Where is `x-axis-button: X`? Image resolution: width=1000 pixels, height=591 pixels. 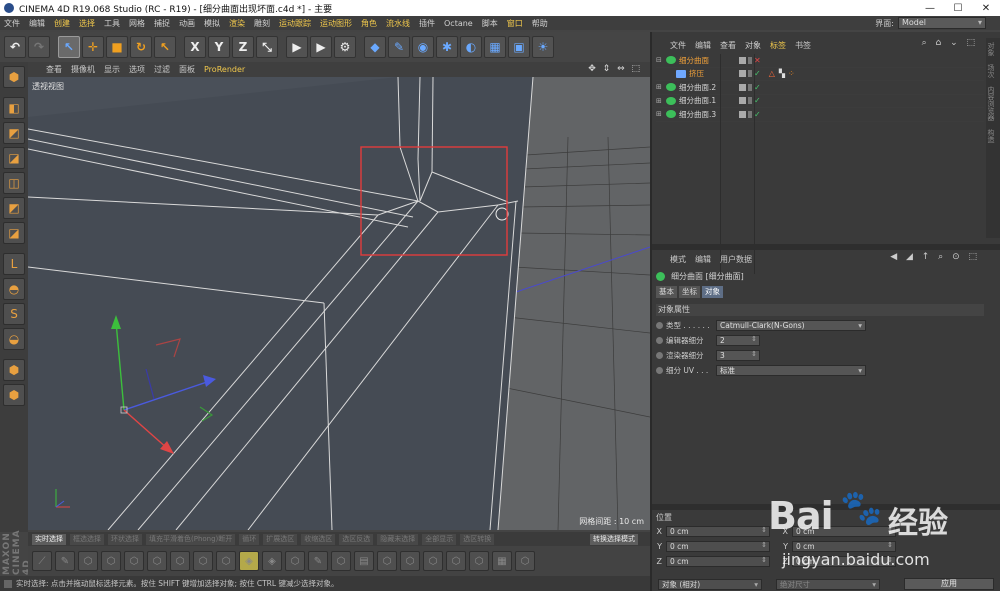 x-axis-button: X is located at coordinates (195, 47).